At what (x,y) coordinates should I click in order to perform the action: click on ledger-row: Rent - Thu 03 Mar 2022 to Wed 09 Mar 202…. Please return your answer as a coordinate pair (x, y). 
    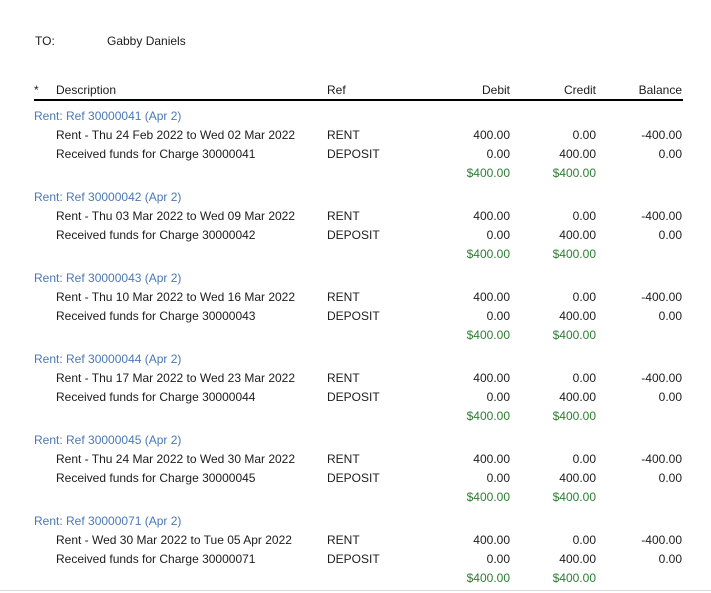
    Looking at the image, I should click on (358, 216).